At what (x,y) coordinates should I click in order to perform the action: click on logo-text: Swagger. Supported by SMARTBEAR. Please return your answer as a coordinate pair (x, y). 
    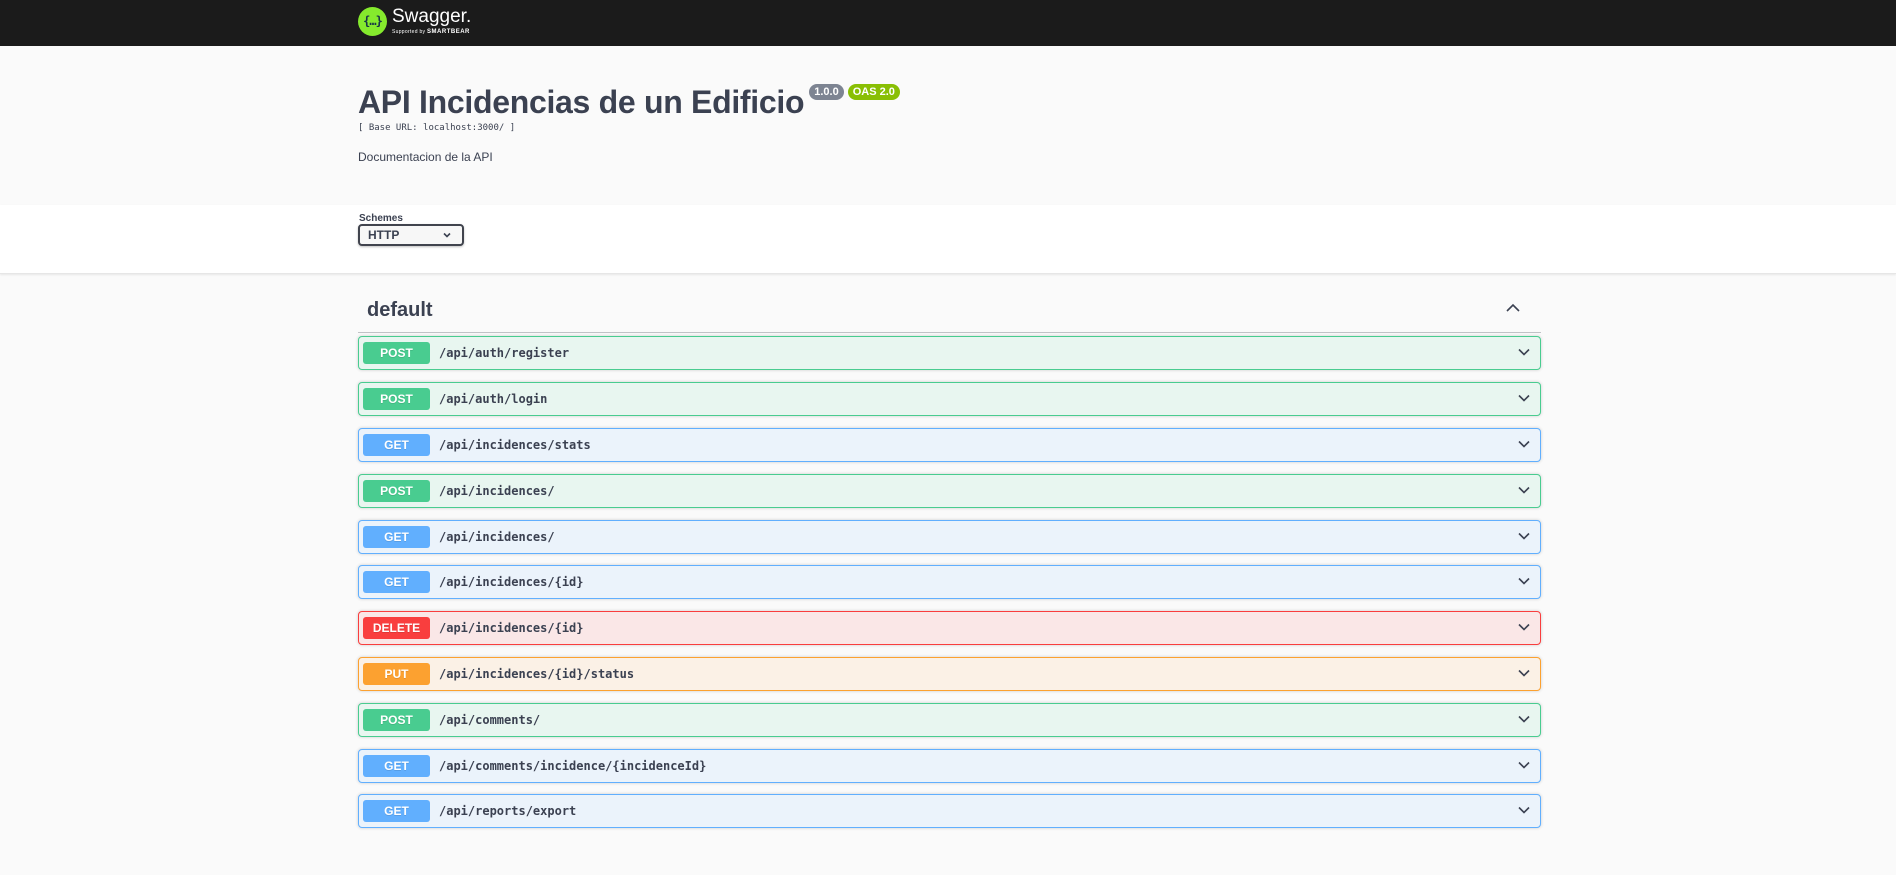
    Looking at the image, I should click on (431, 21).